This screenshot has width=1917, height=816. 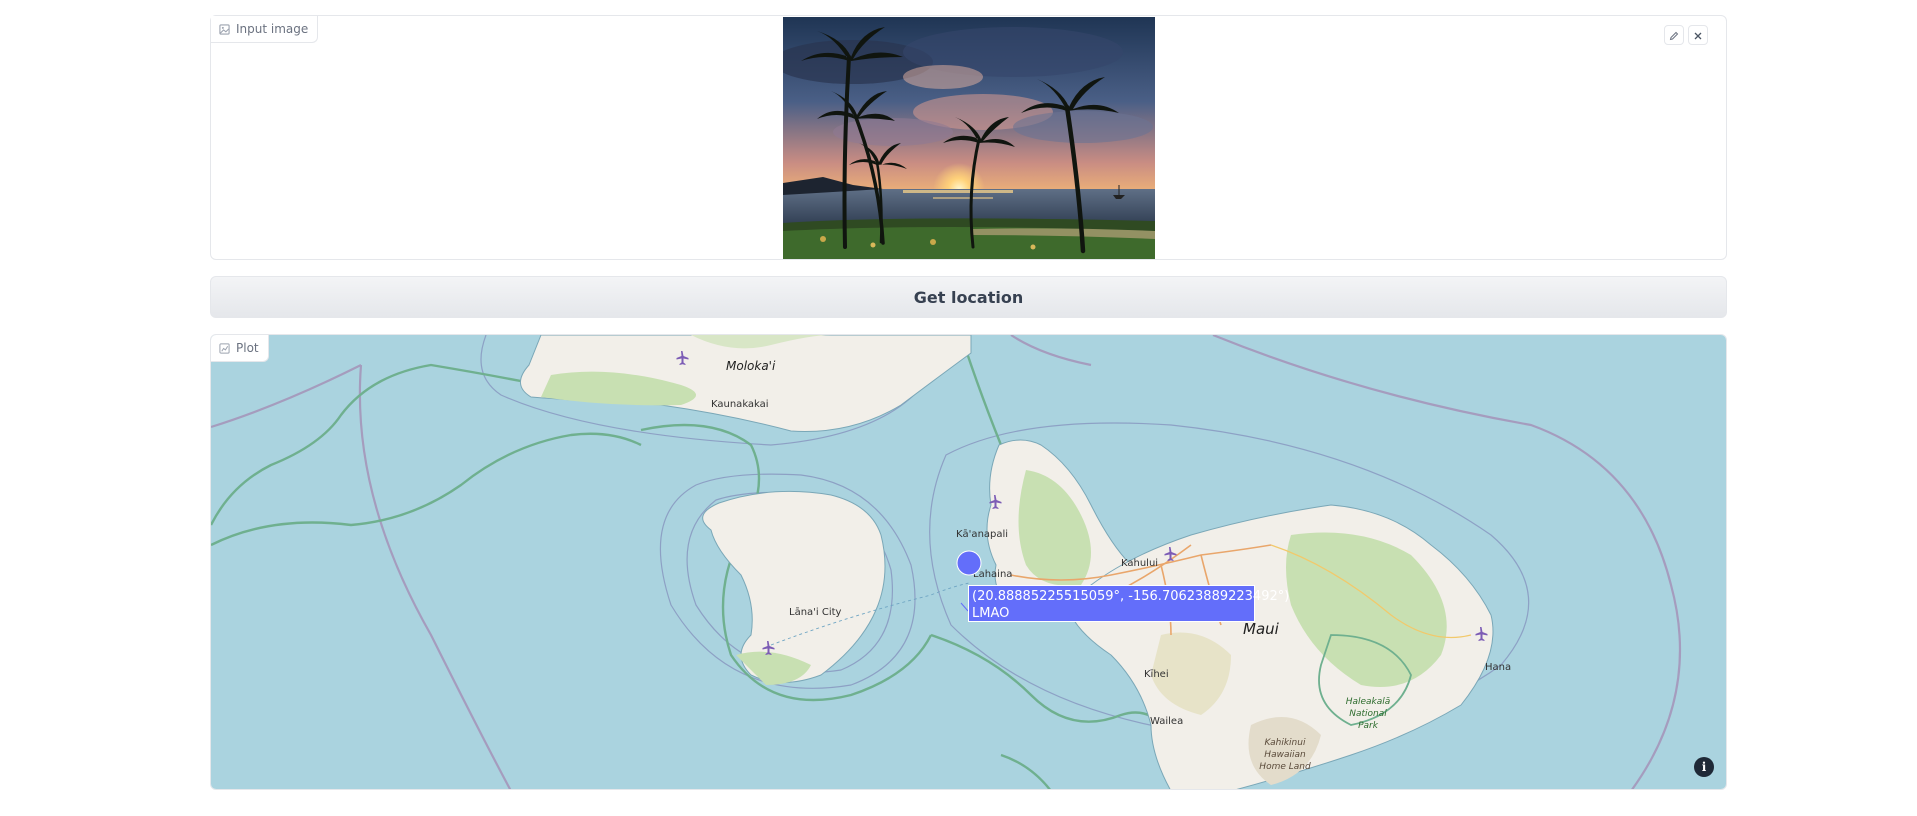 What do you see at coordinates (1139, 563) in the screenshot?
I see `place-kahului: Kahului` at bounding box center [1139, 563].